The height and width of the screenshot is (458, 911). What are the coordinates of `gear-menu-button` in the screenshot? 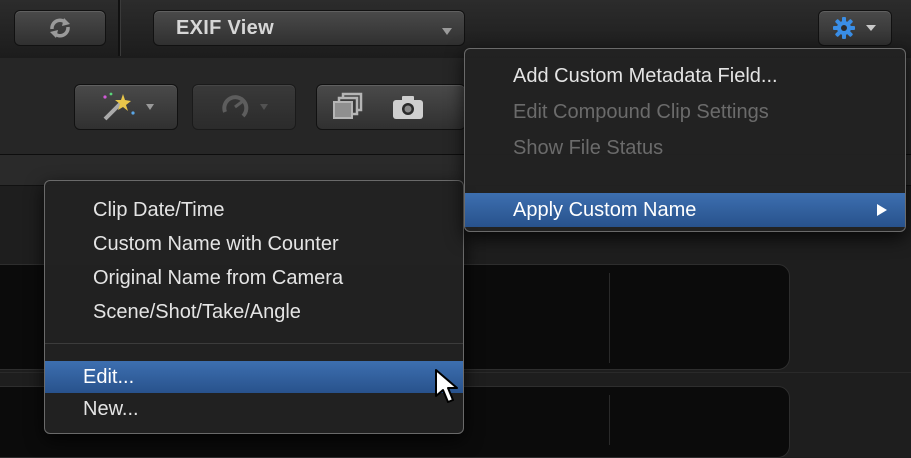 It's located at (855, 28).